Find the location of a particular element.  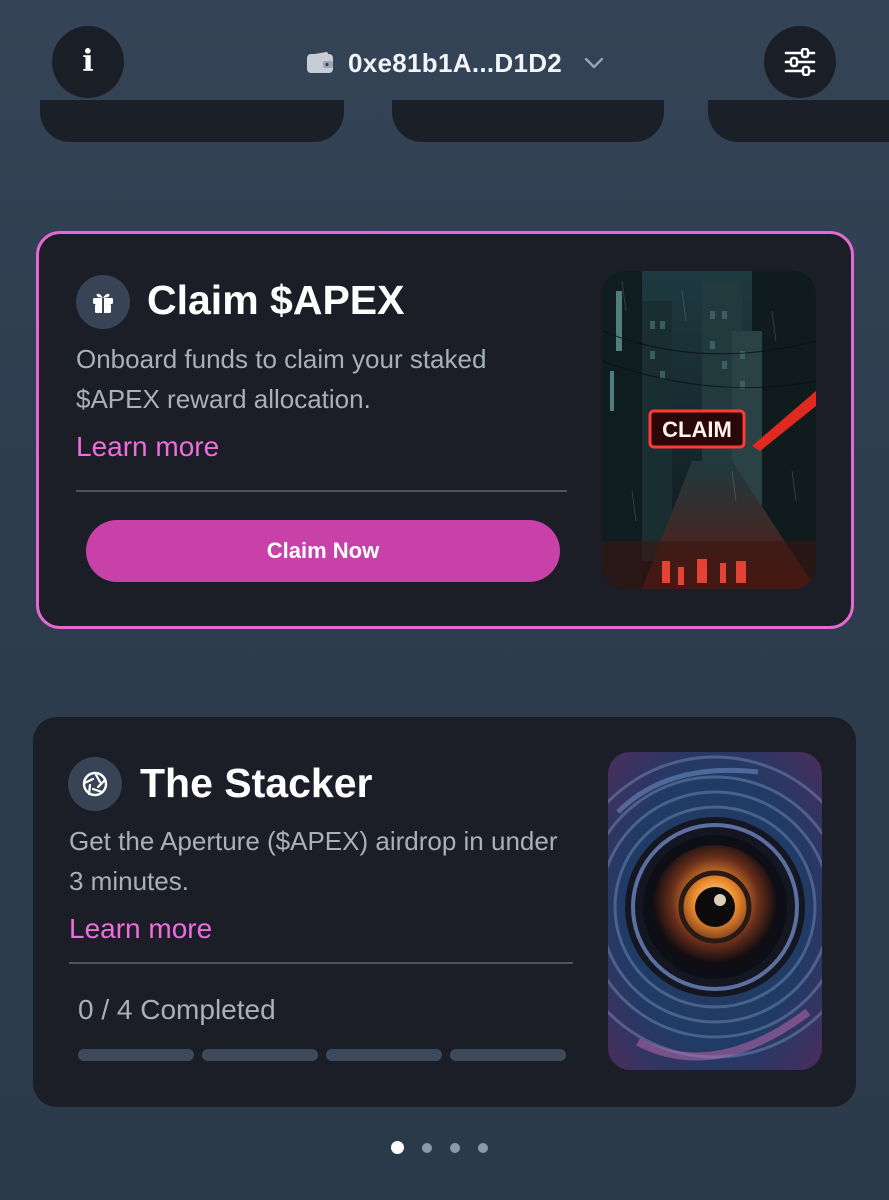

claim-sign-text: CLAIM is located at coordinates (697, 429).